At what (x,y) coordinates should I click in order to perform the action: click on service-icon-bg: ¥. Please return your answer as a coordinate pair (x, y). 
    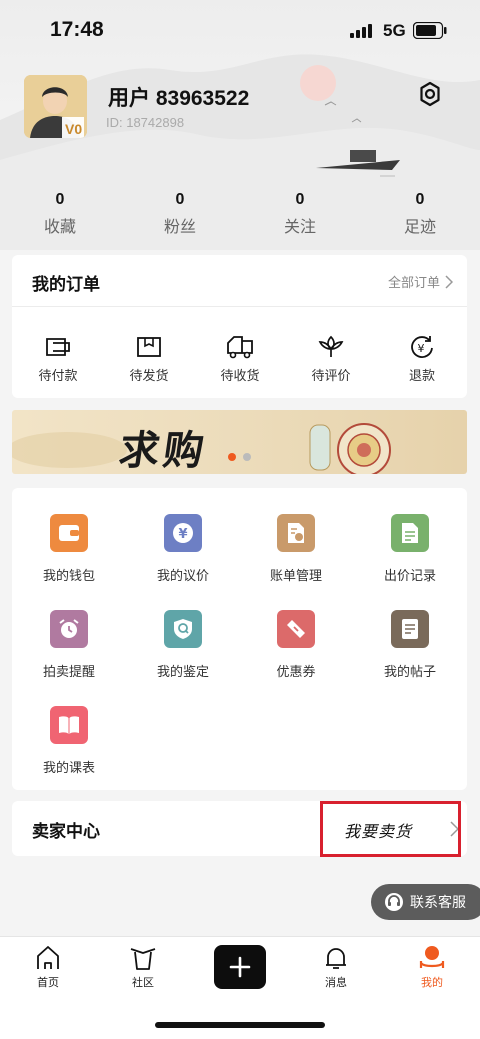
    Looking at the image, I should click on (183, 533).